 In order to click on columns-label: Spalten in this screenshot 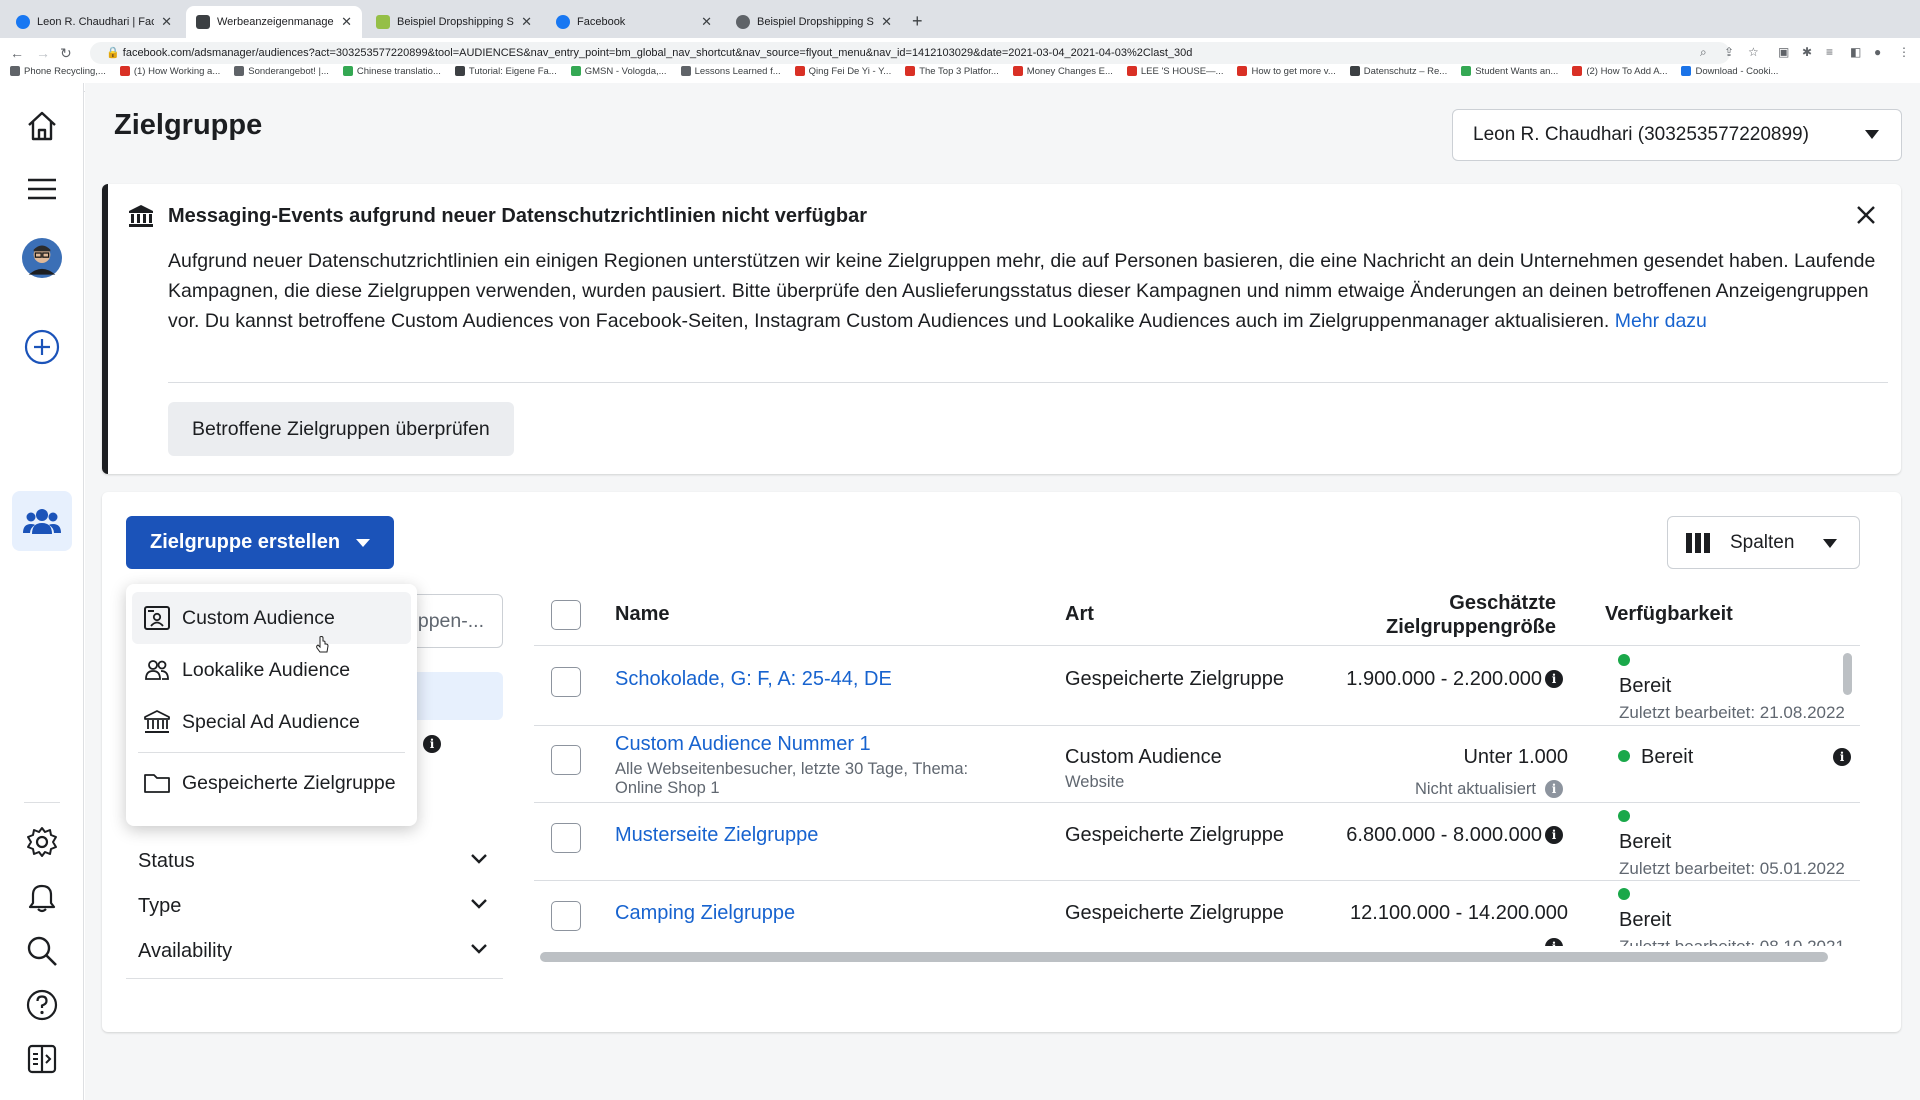, I will do `click(1762, 542)`.